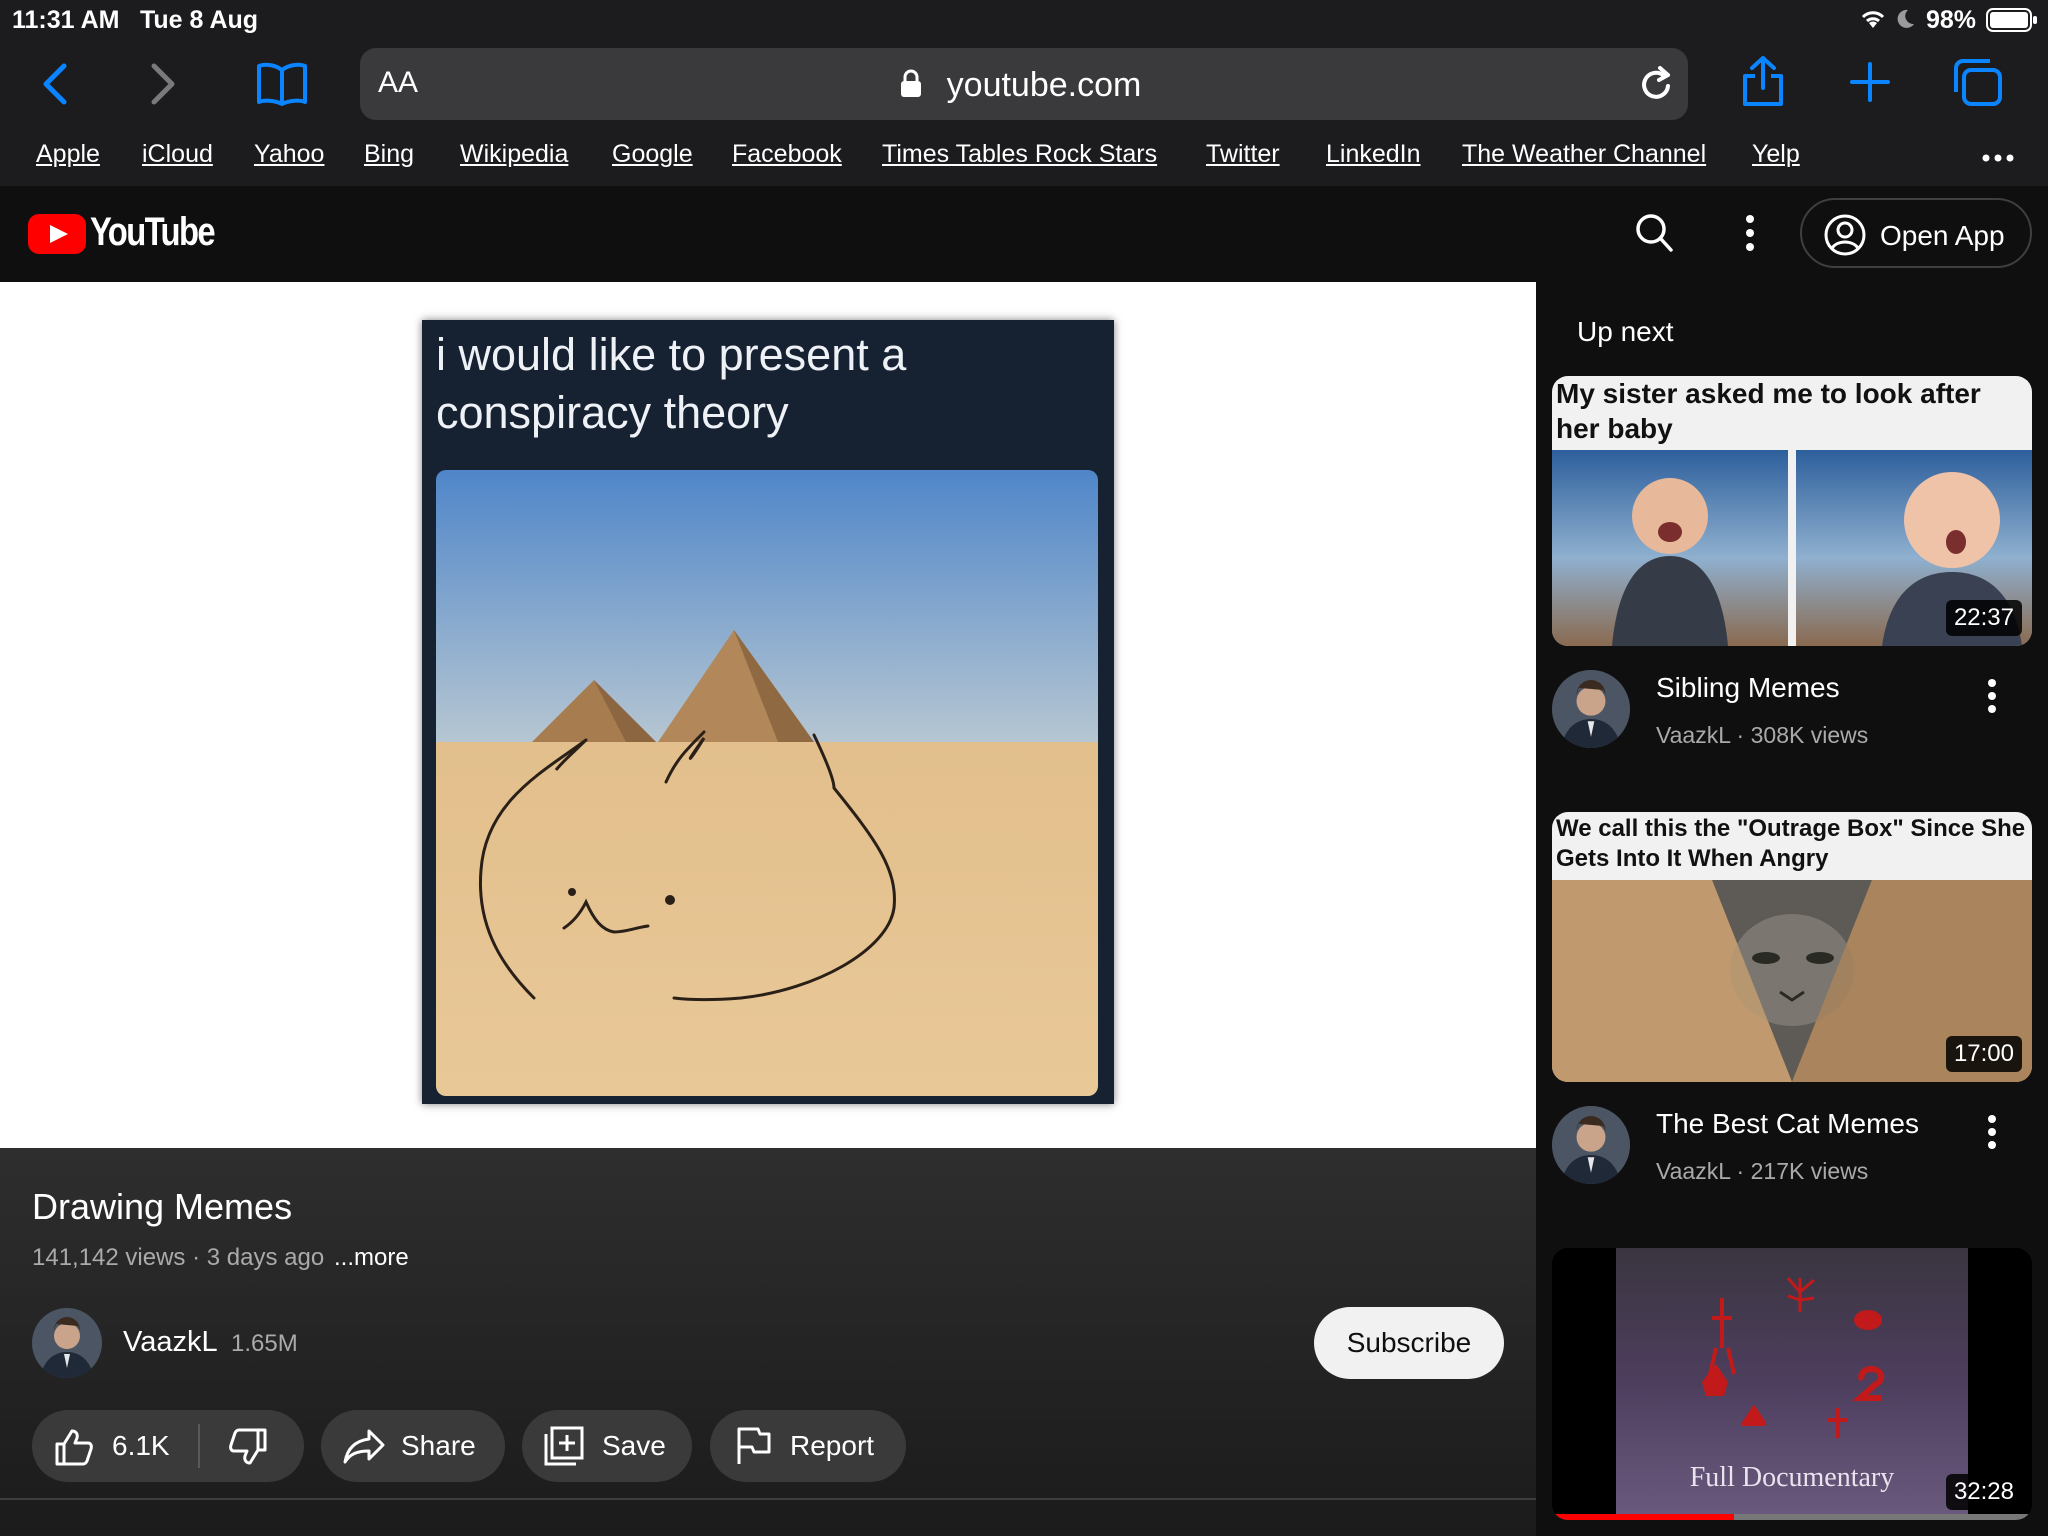 The width and height of the screenshot is (2048, 1536). Describe the element at coordinates (289, 154) in the screenshot. I see `bookmark-yahoo: Yahoo` at that location.